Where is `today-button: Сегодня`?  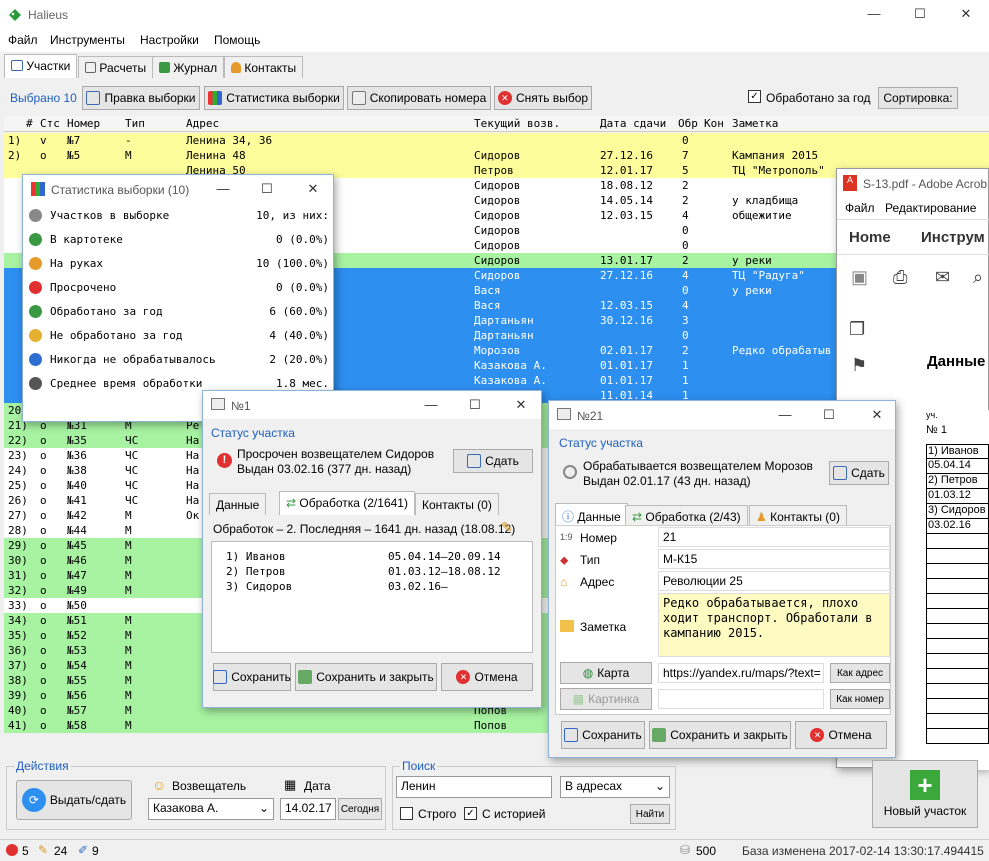 today-button: Сегодня is located at coordinates (360, 809).